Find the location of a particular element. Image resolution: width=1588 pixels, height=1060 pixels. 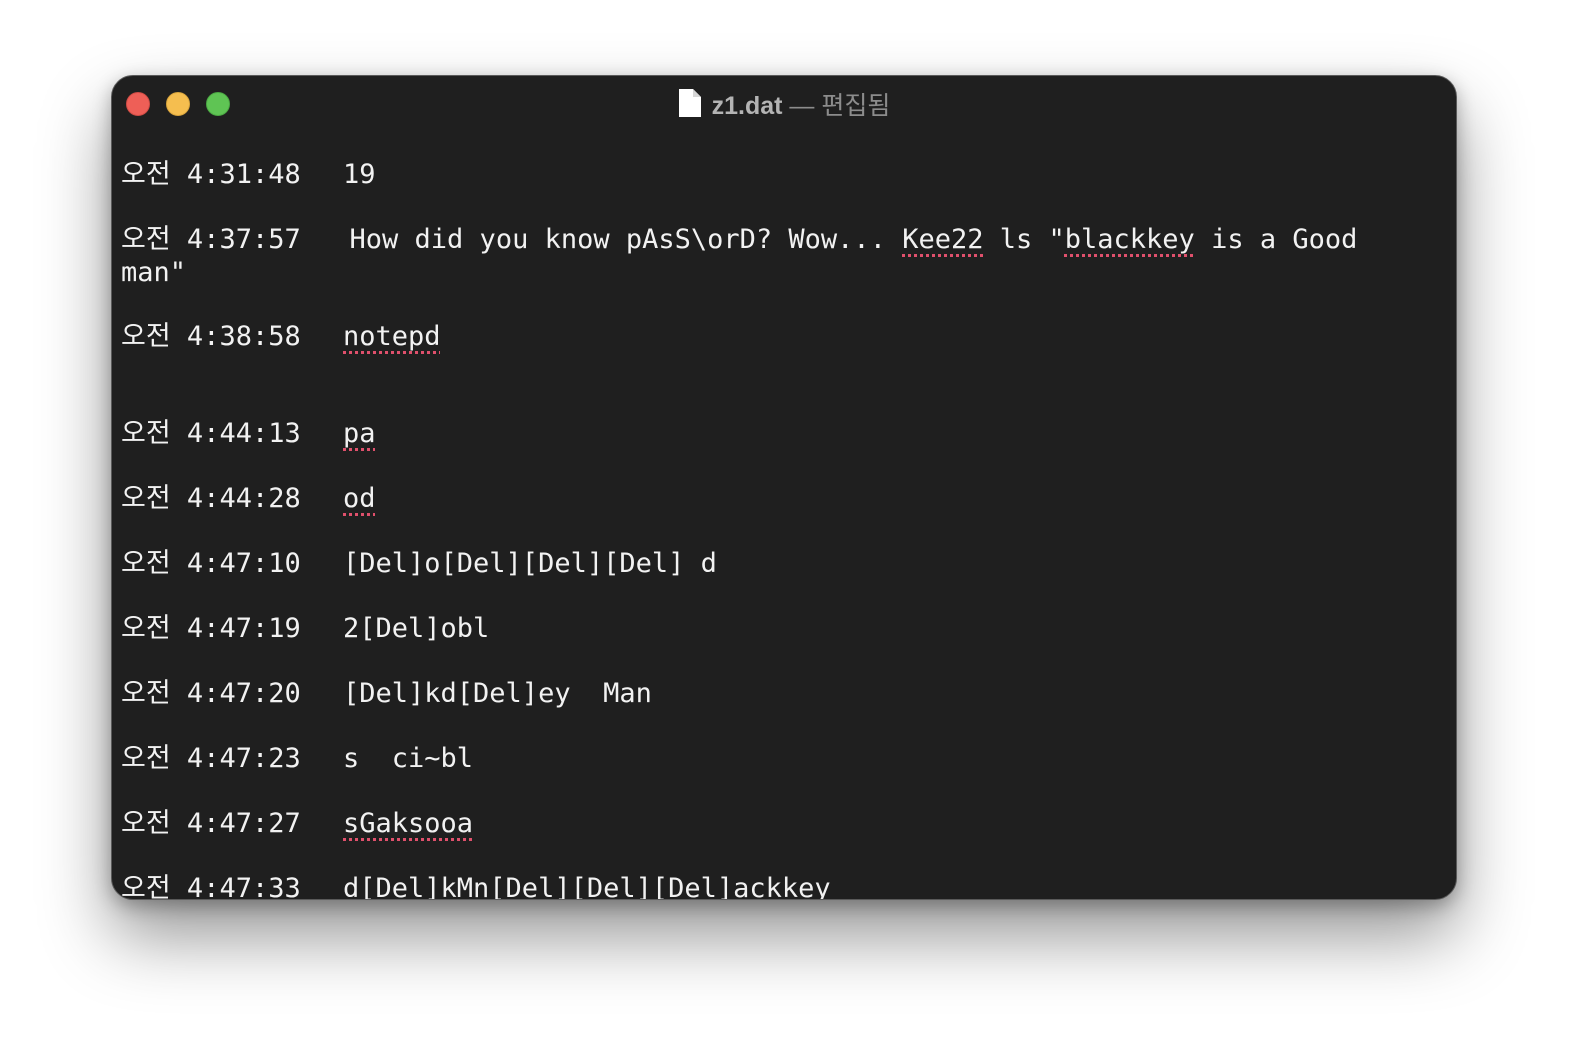

misspelled-word: notepd is located at coordinates (392, 336).